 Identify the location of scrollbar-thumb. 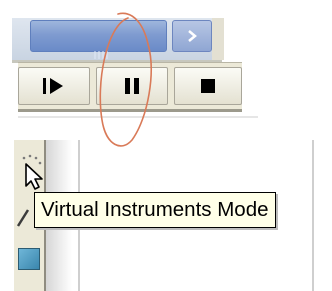
(98, 39).